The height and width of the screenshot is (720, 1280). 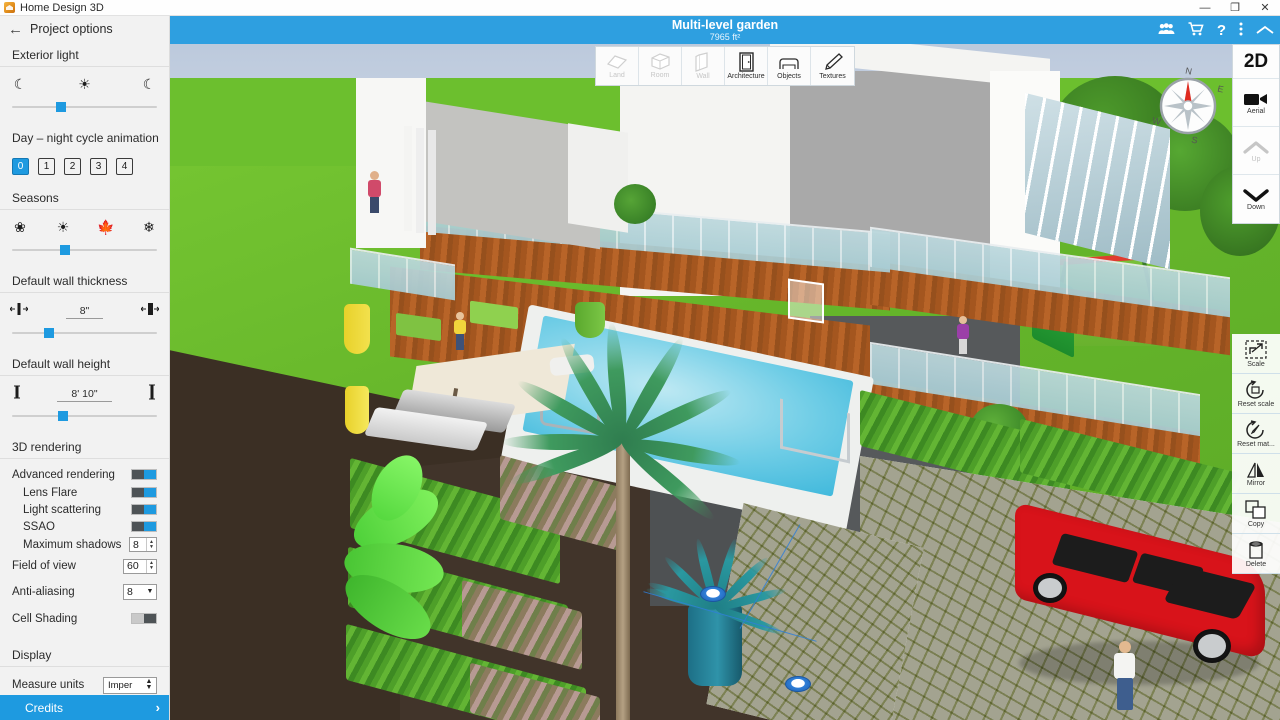 What do you see at coordinates (1256, 524) in the screenshot?
I see `tool-label-copy: Copy` at bounding box center [1256, 524].